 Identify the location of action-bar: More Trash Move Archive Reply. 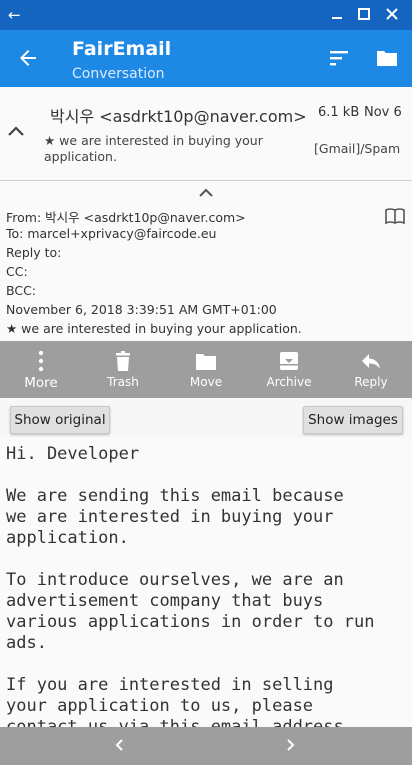
(206, 369).